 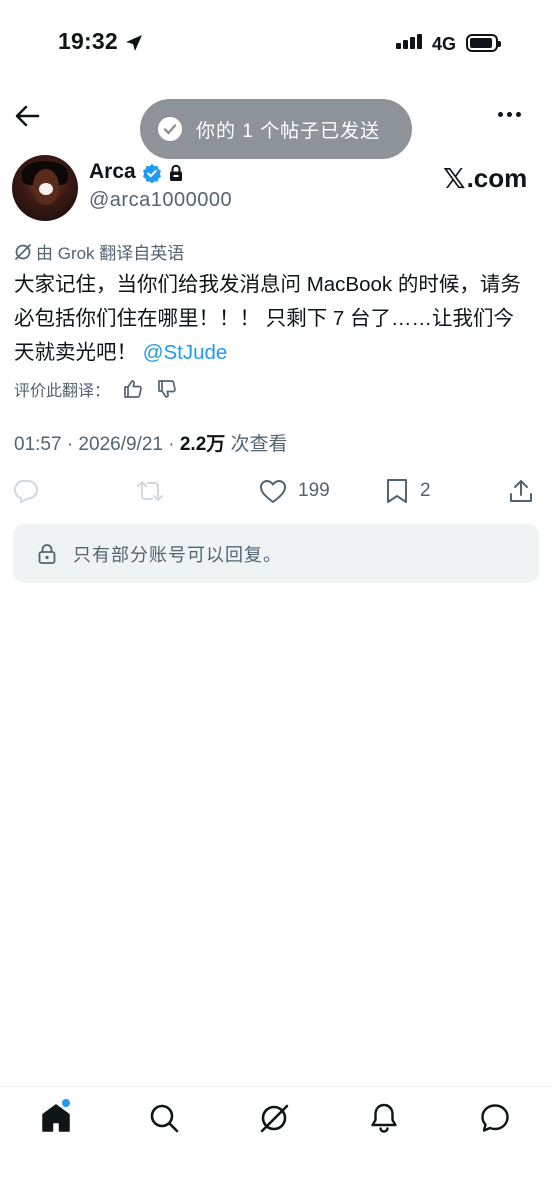 I want to click on check-circle-icon, so click(x=170, y=129).